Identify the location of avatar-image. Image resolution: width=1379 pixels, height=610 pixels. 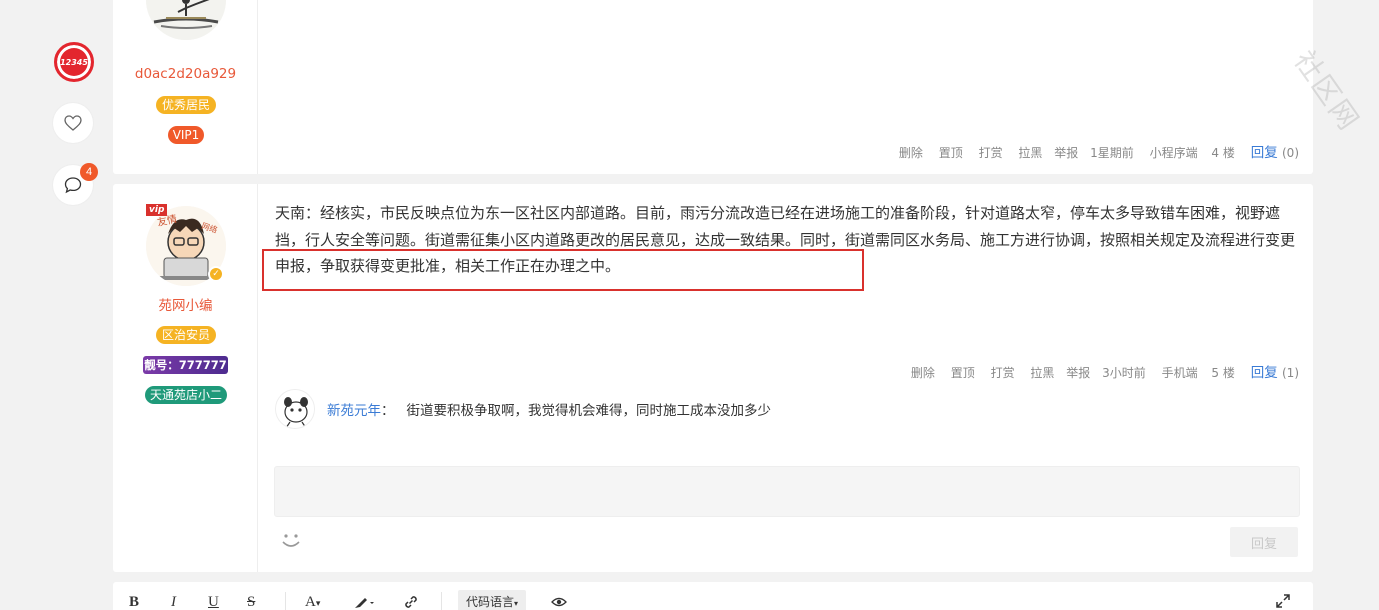
(186, 20).